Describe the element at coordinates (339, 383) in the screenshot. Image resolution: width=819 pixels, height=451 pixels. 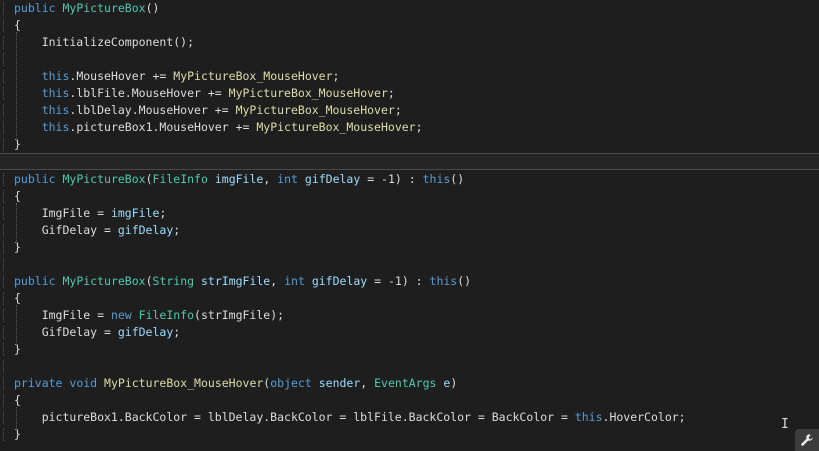
I see `code-token: sender` at that location.